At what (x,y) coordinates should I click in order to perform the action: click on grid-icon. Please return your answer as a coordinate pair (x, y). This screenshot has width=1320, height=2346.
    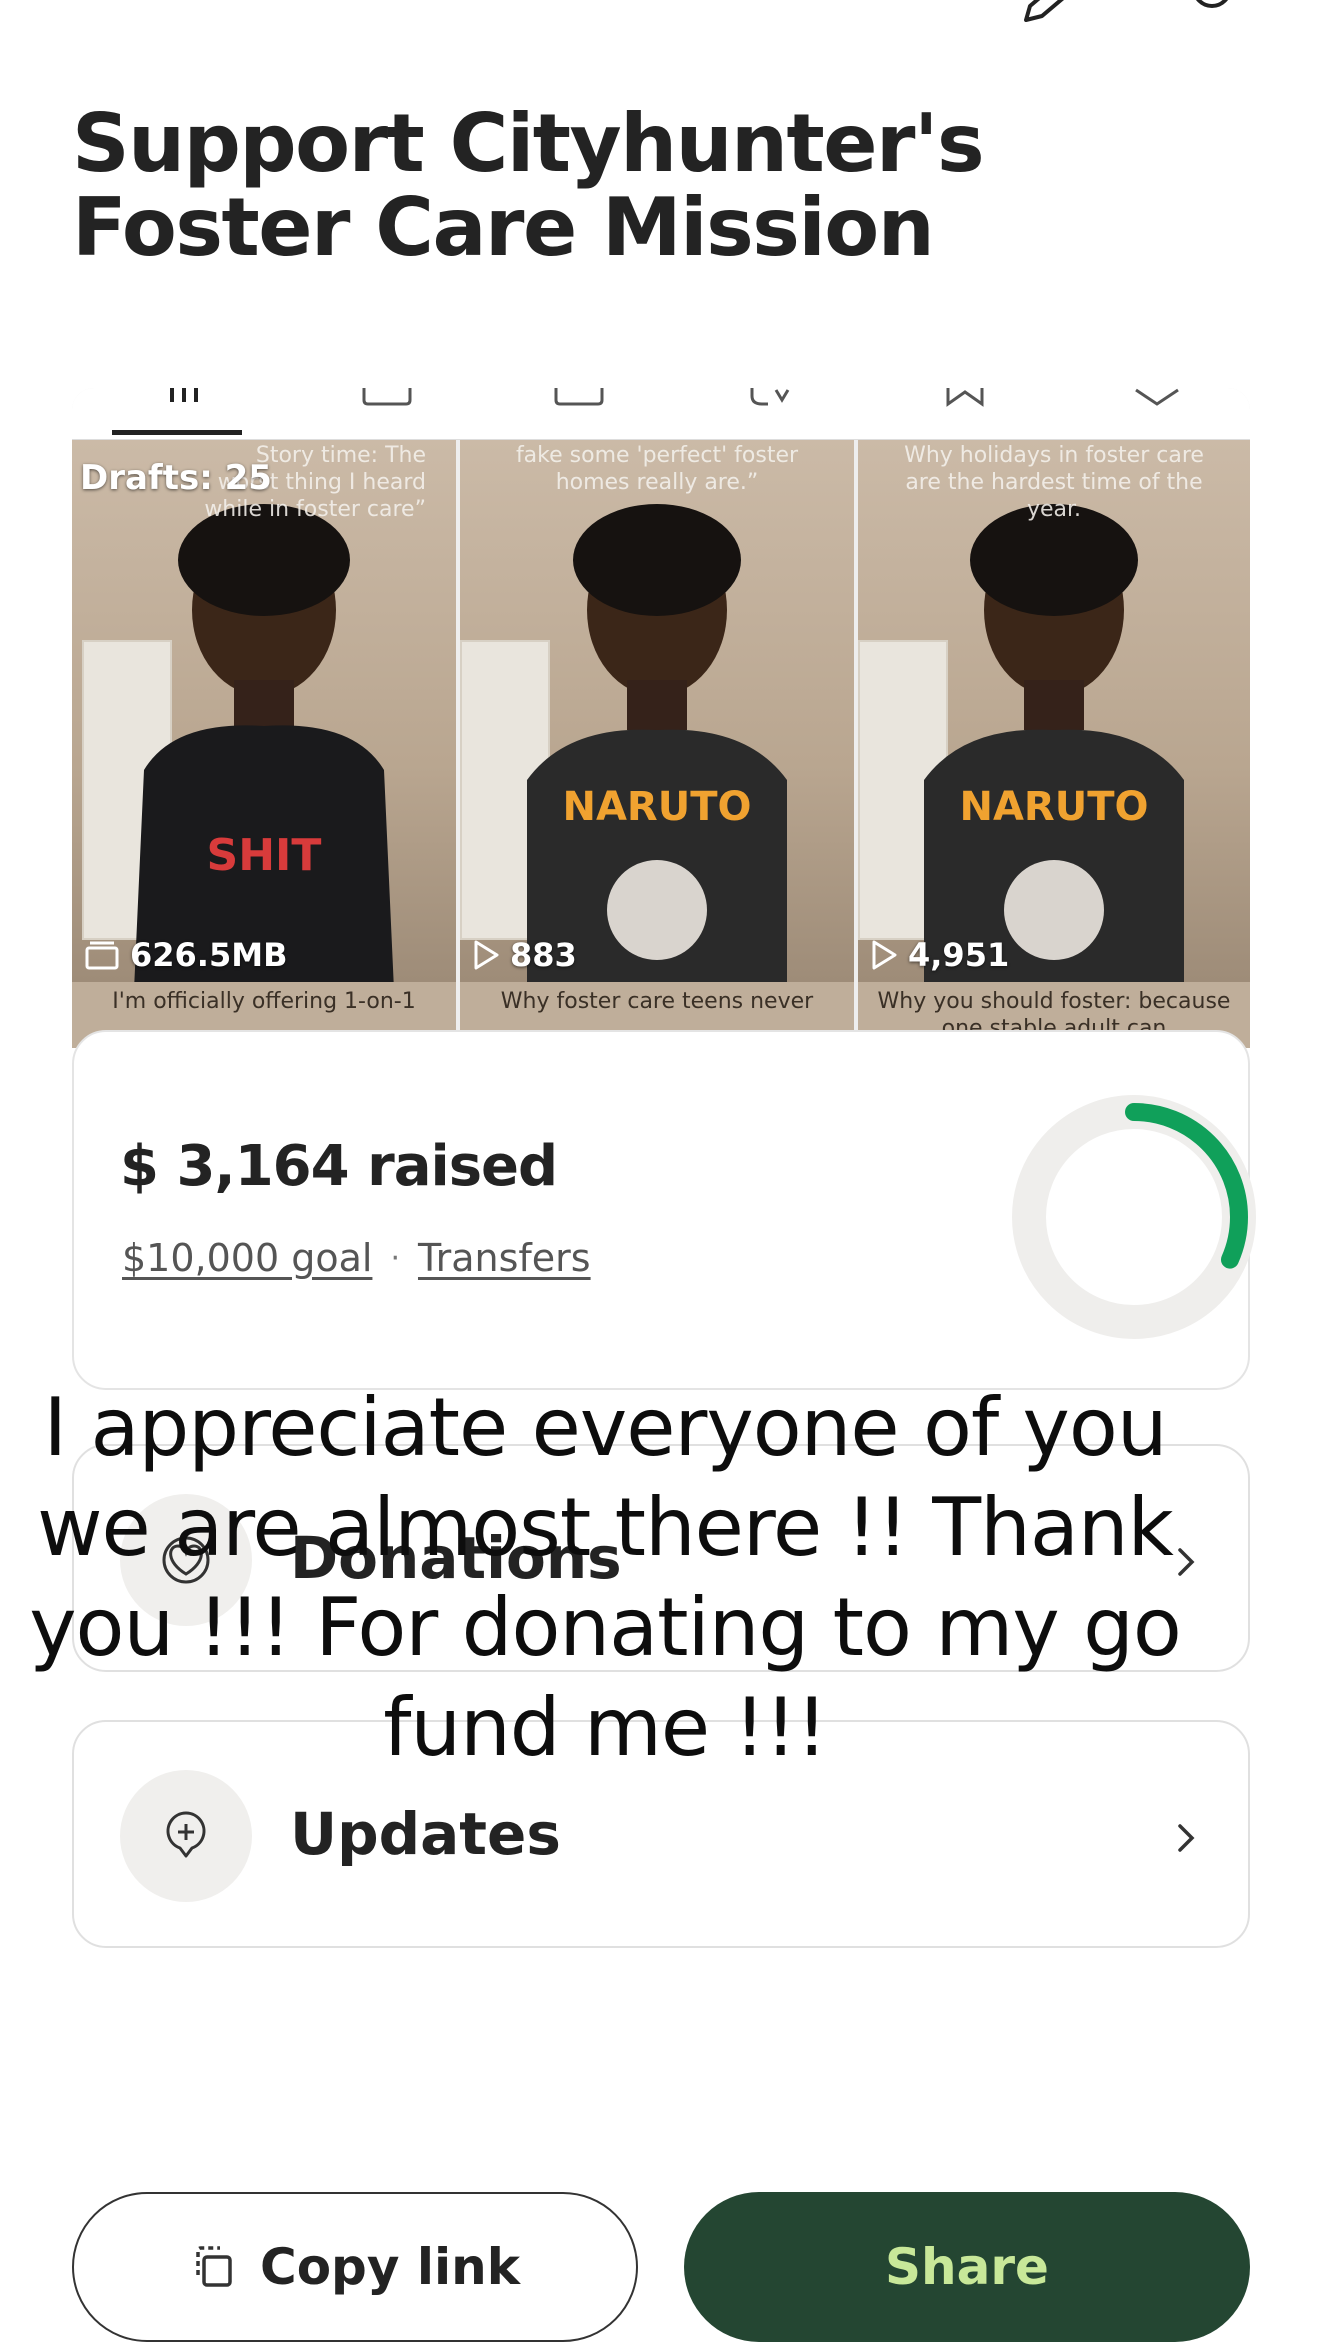
    Looking at the image, I should click on (184, 395).